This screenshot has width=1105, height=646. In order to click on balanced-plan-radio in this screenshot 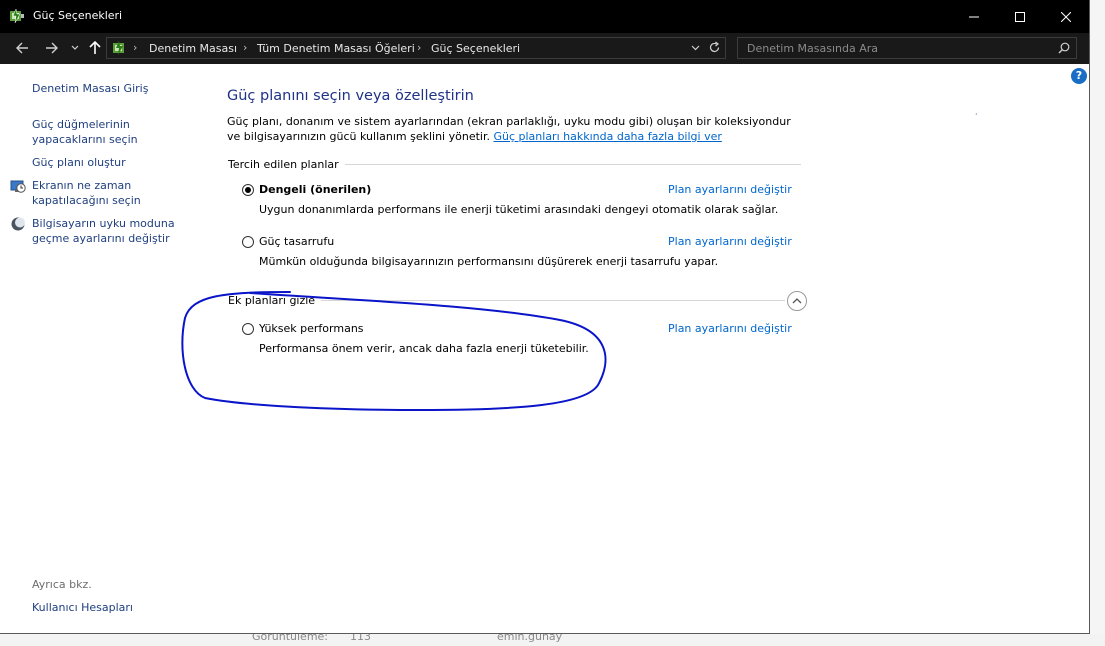, I will do `click(248, 190)`.